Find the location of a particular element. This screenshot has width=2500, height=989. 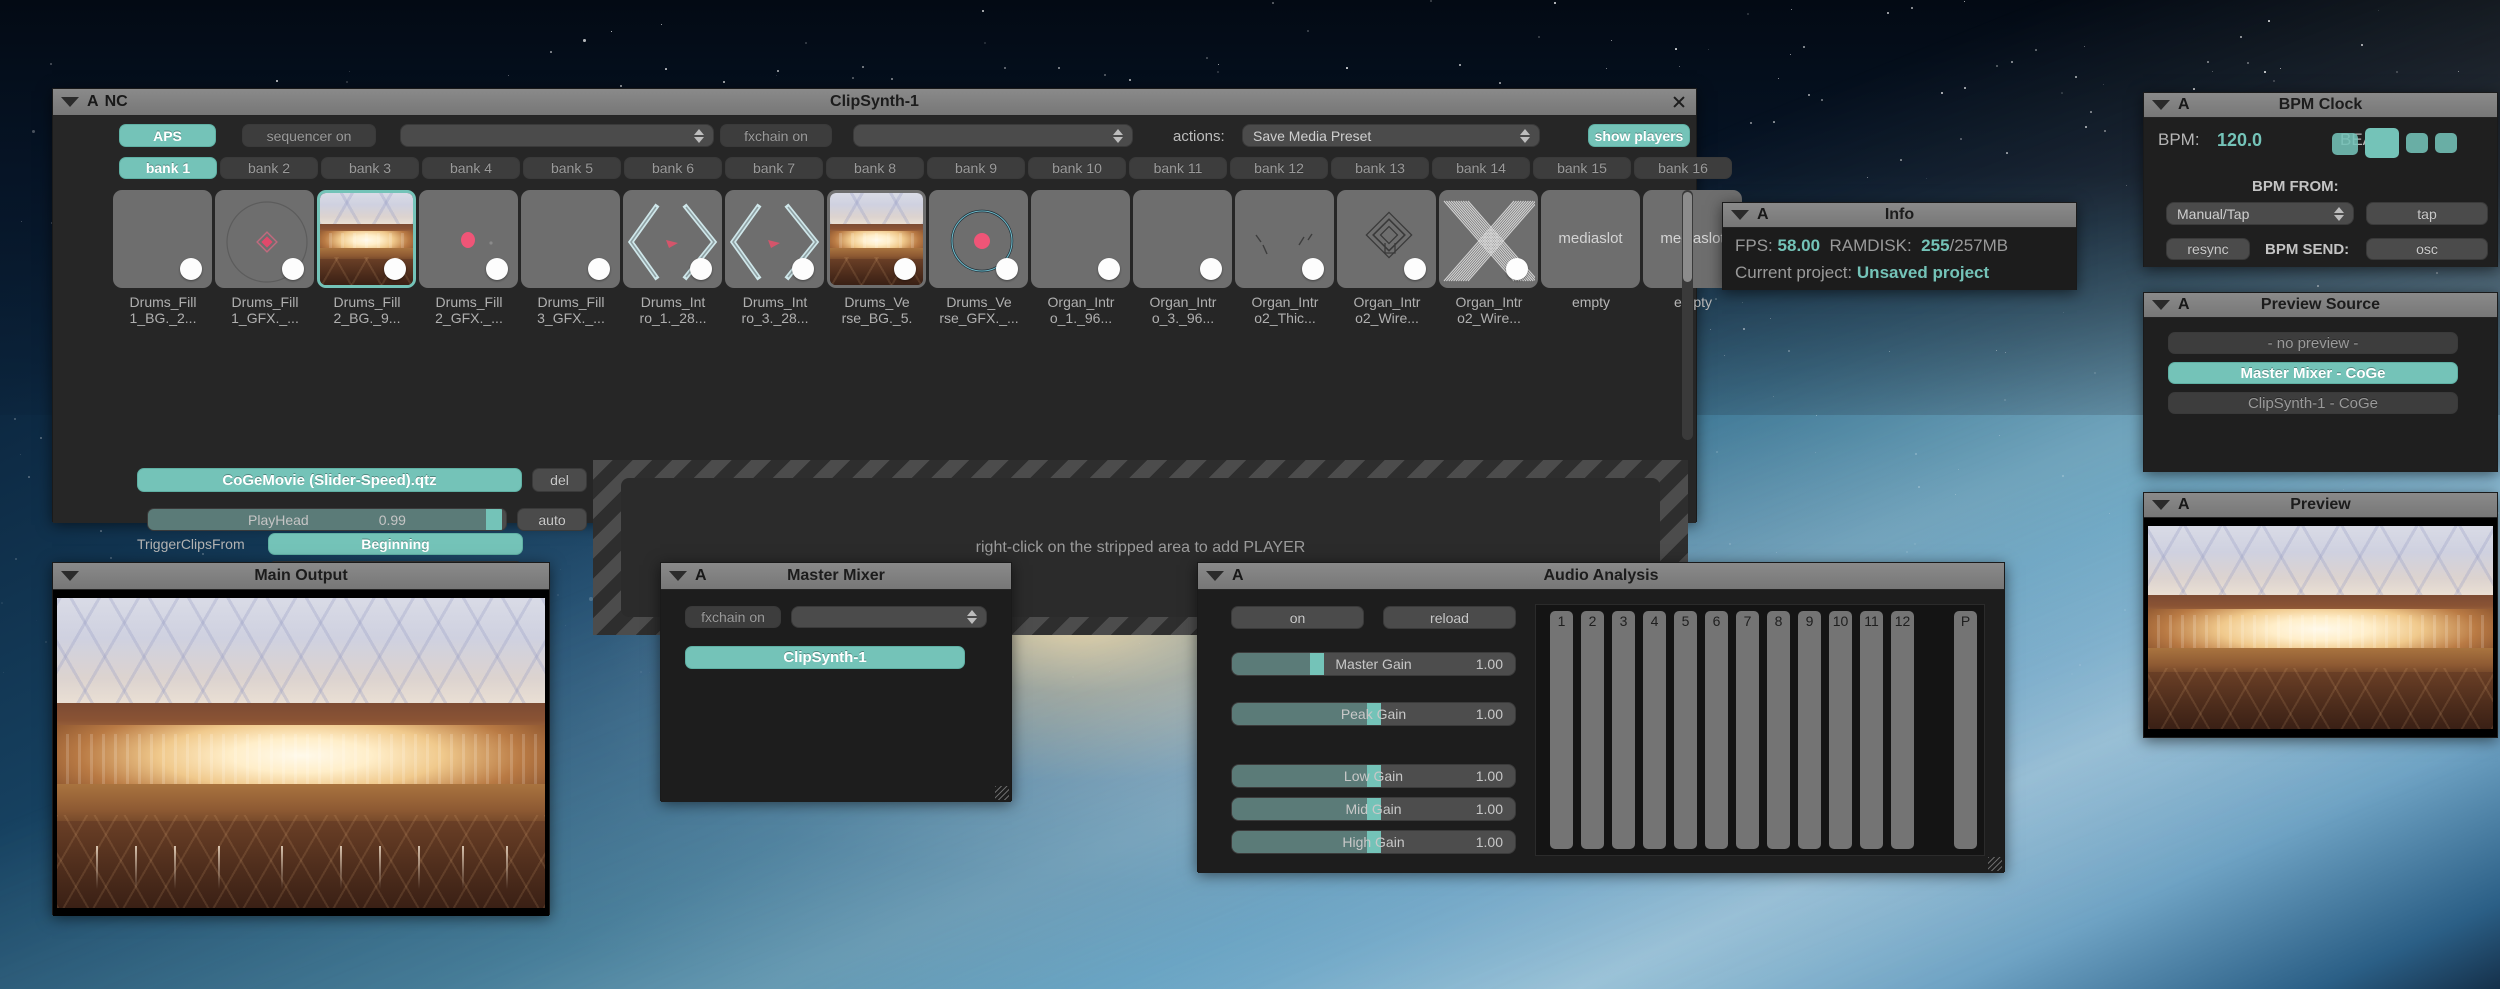

gain-slider-low-gain: Low Gain 1.00 is located at coordinates (1373, 776).